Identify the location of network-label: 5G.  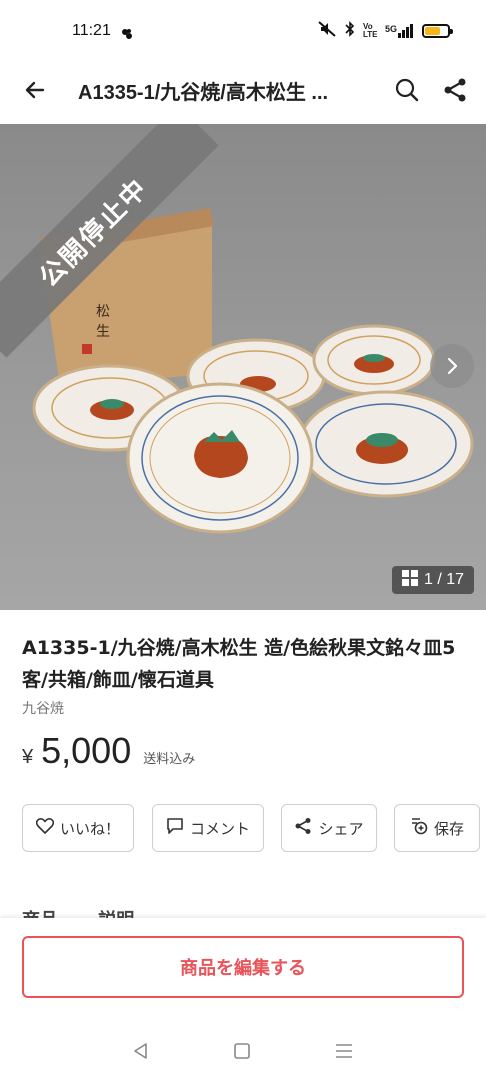
(390, 29).